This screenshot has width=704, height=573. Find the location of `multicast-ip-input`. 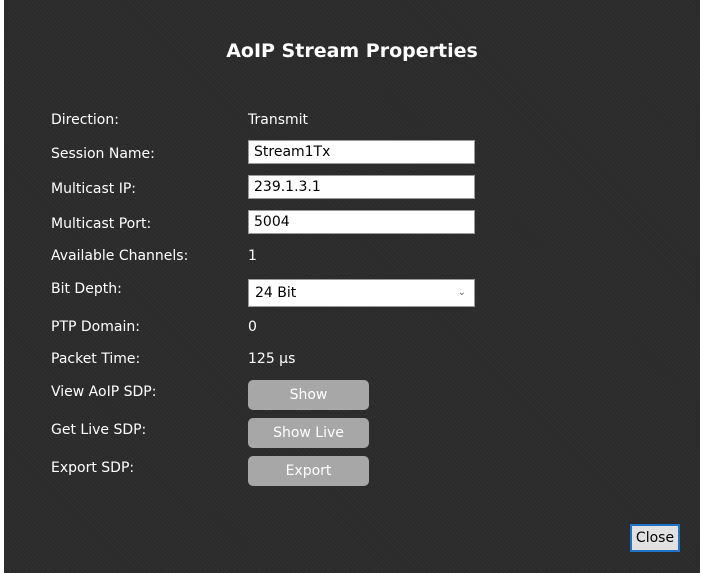

multicast-ip-input is located at coordinates (361, 187).